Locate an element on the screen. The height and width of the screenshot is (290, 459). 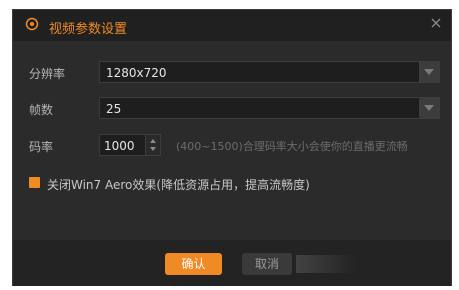
bitrate-stepper: 1000 is located at coordinates (130, 145).